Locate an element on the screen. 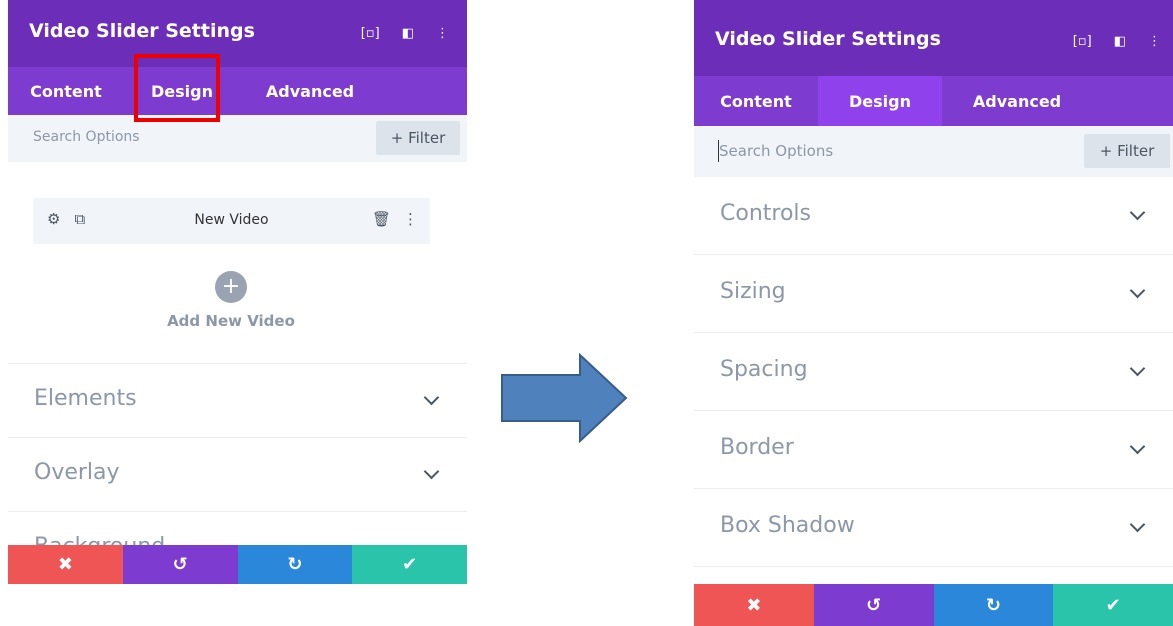 The image size is (1173, 626). add-new-video-button: + is located at coordinates (231, 287).